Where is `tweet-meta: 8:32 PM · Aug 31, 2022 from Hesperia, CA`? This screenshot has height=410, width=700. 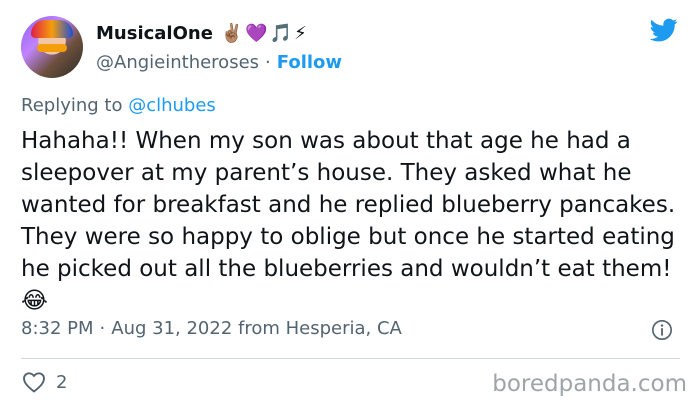 tweet-meta: 8:32 PM · Aug 31, 2022 from Hesperia, CA is located at coordinates (211, 328).